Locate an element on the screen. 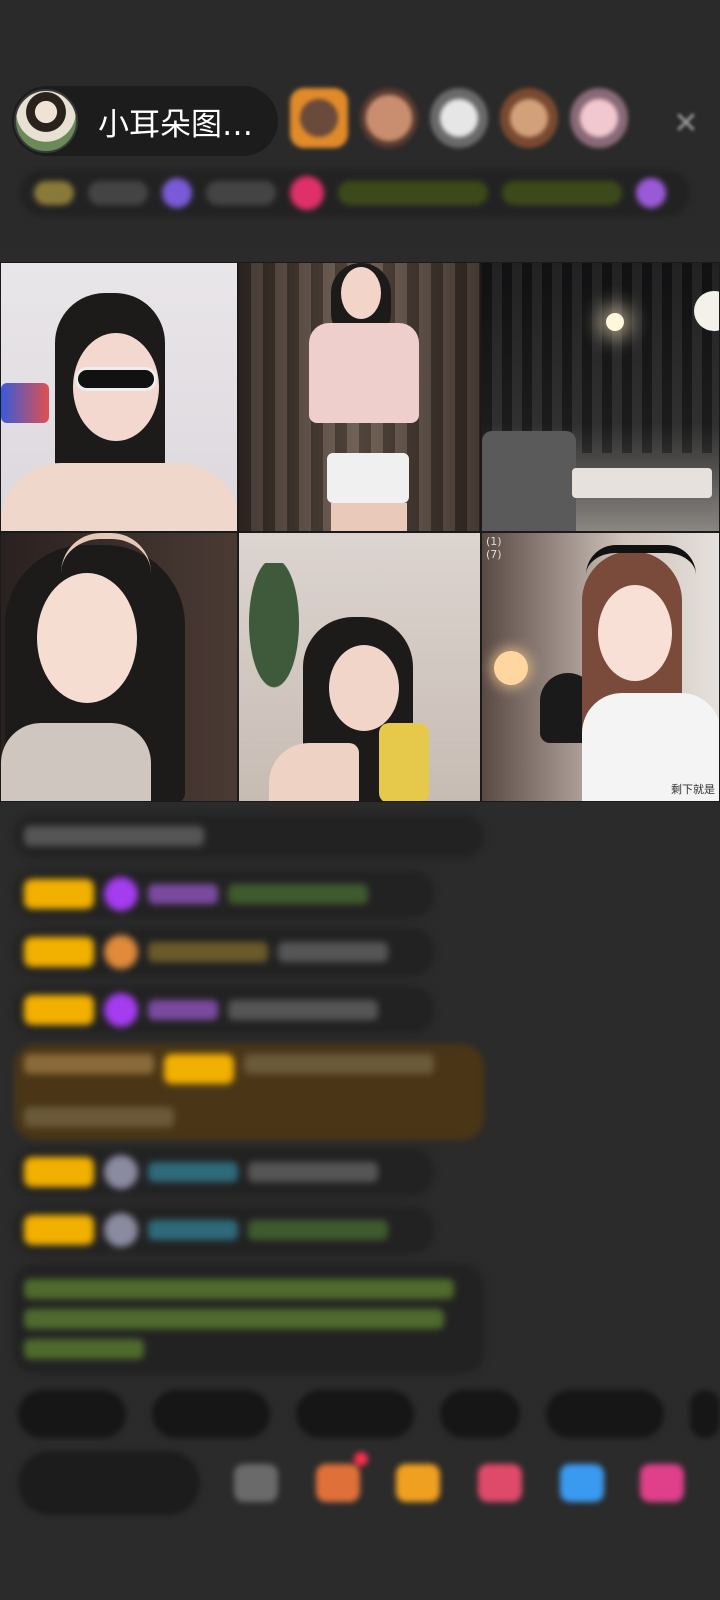 The width and height of the screenshot is (720, 1600). hot-badge is located at coordinates (241, 193).